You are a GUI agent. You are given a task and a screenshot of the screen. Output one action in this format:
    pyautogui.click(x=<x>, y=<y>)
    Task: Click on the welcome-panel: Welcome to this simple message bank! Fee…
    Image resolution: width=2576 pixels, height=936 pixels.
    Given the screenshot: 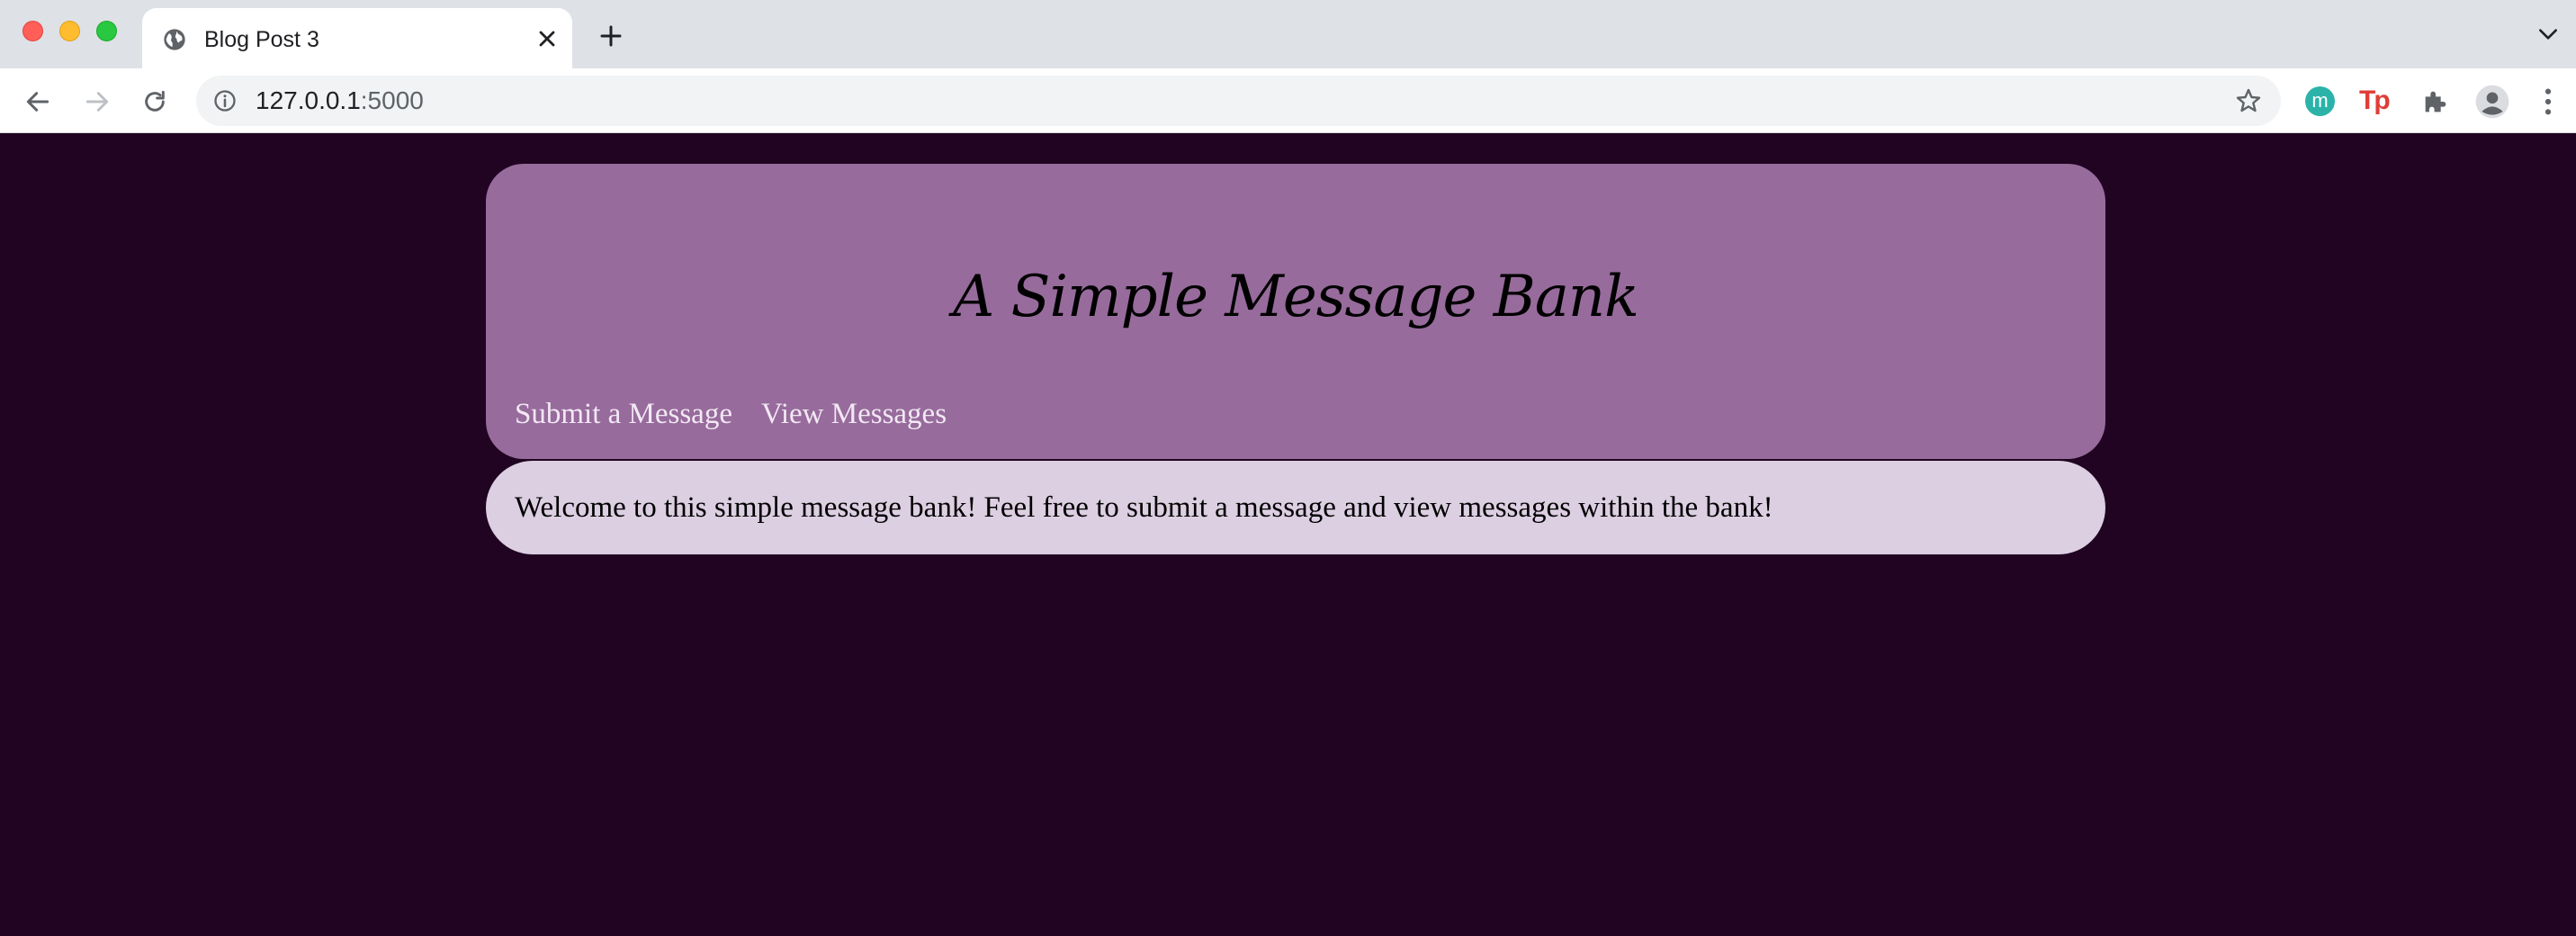 What is the action you would take?
    pyautogui.click(x=1295, y=508)
    